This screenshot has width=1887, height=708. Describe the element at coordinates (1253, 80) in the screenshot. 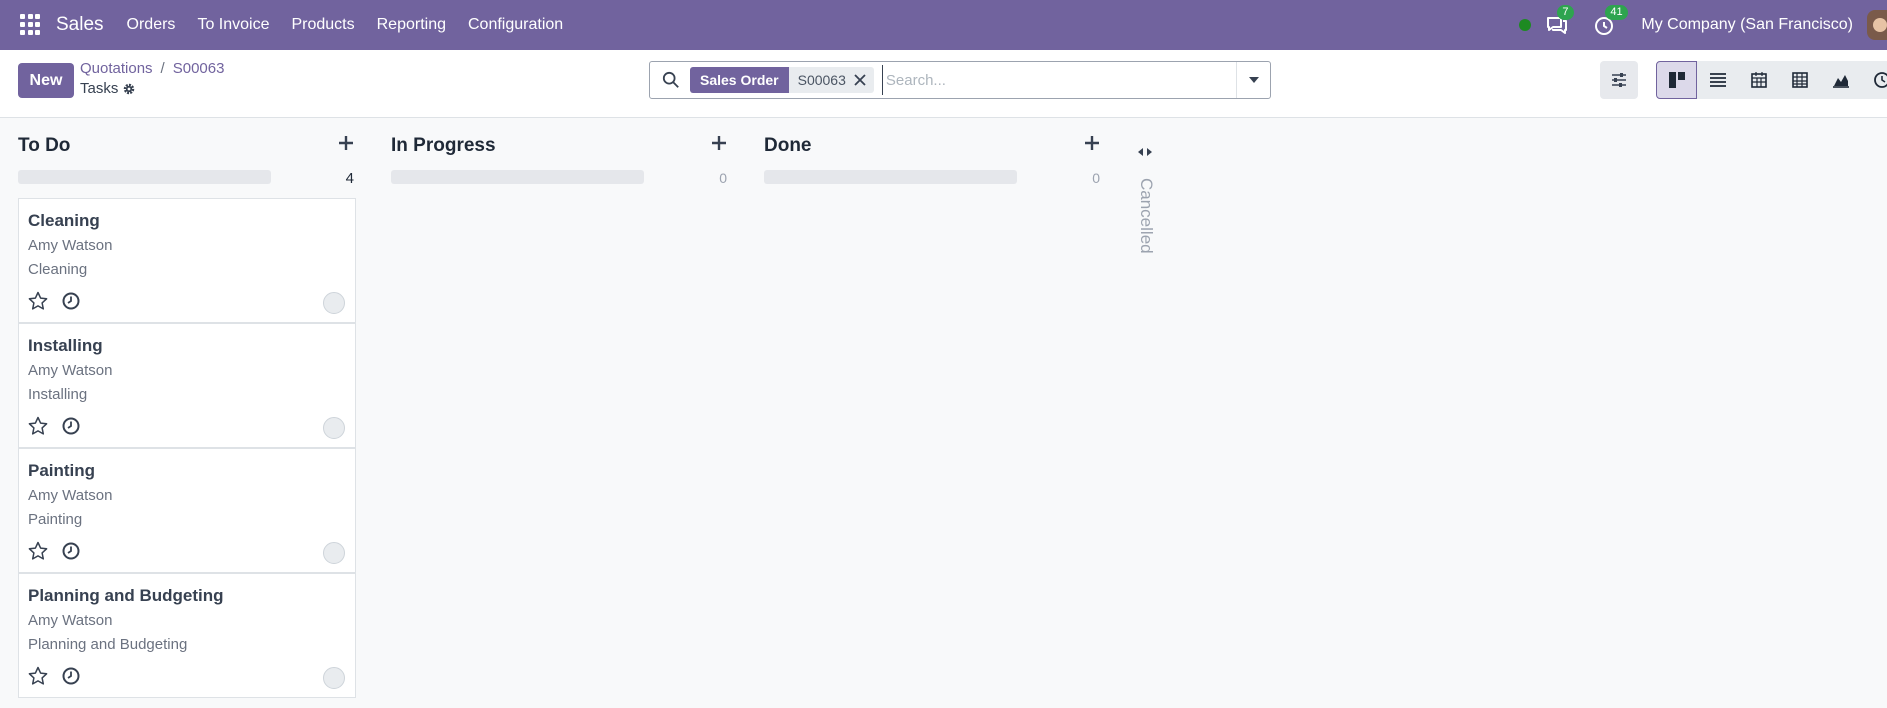

I see `caret-down-icon` at that location.